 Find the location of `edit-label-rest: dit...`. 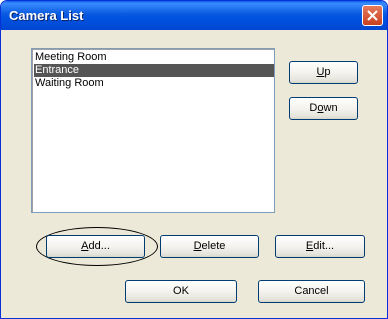

edit-label-rest: dit... is located at coordinates (324, 246).